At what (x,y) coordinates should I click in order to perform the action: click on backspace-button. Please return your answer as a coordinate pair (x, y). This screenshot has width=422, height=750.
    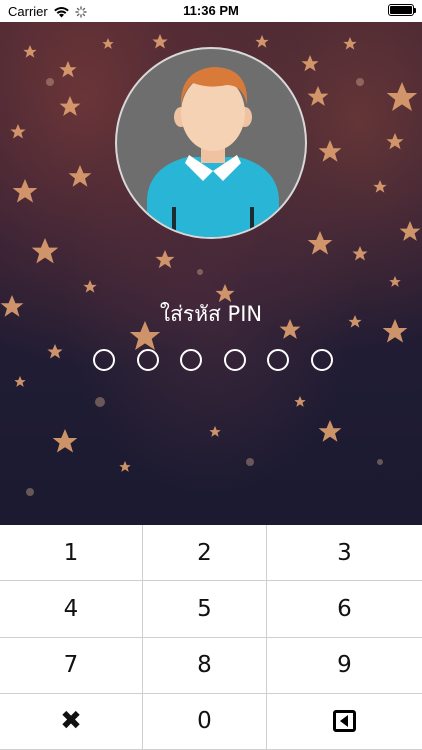
    Looking at the image, I should click on (344, 721).